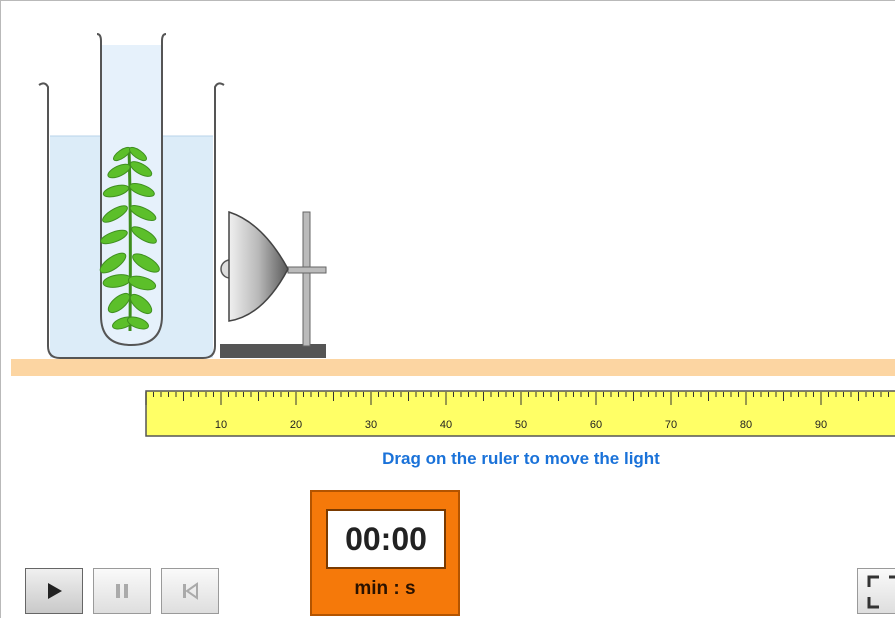 Image resolution: width=895 pixels, height=619 pixels. I want to click on timer: 00:00 min : s, so click(385, 553).